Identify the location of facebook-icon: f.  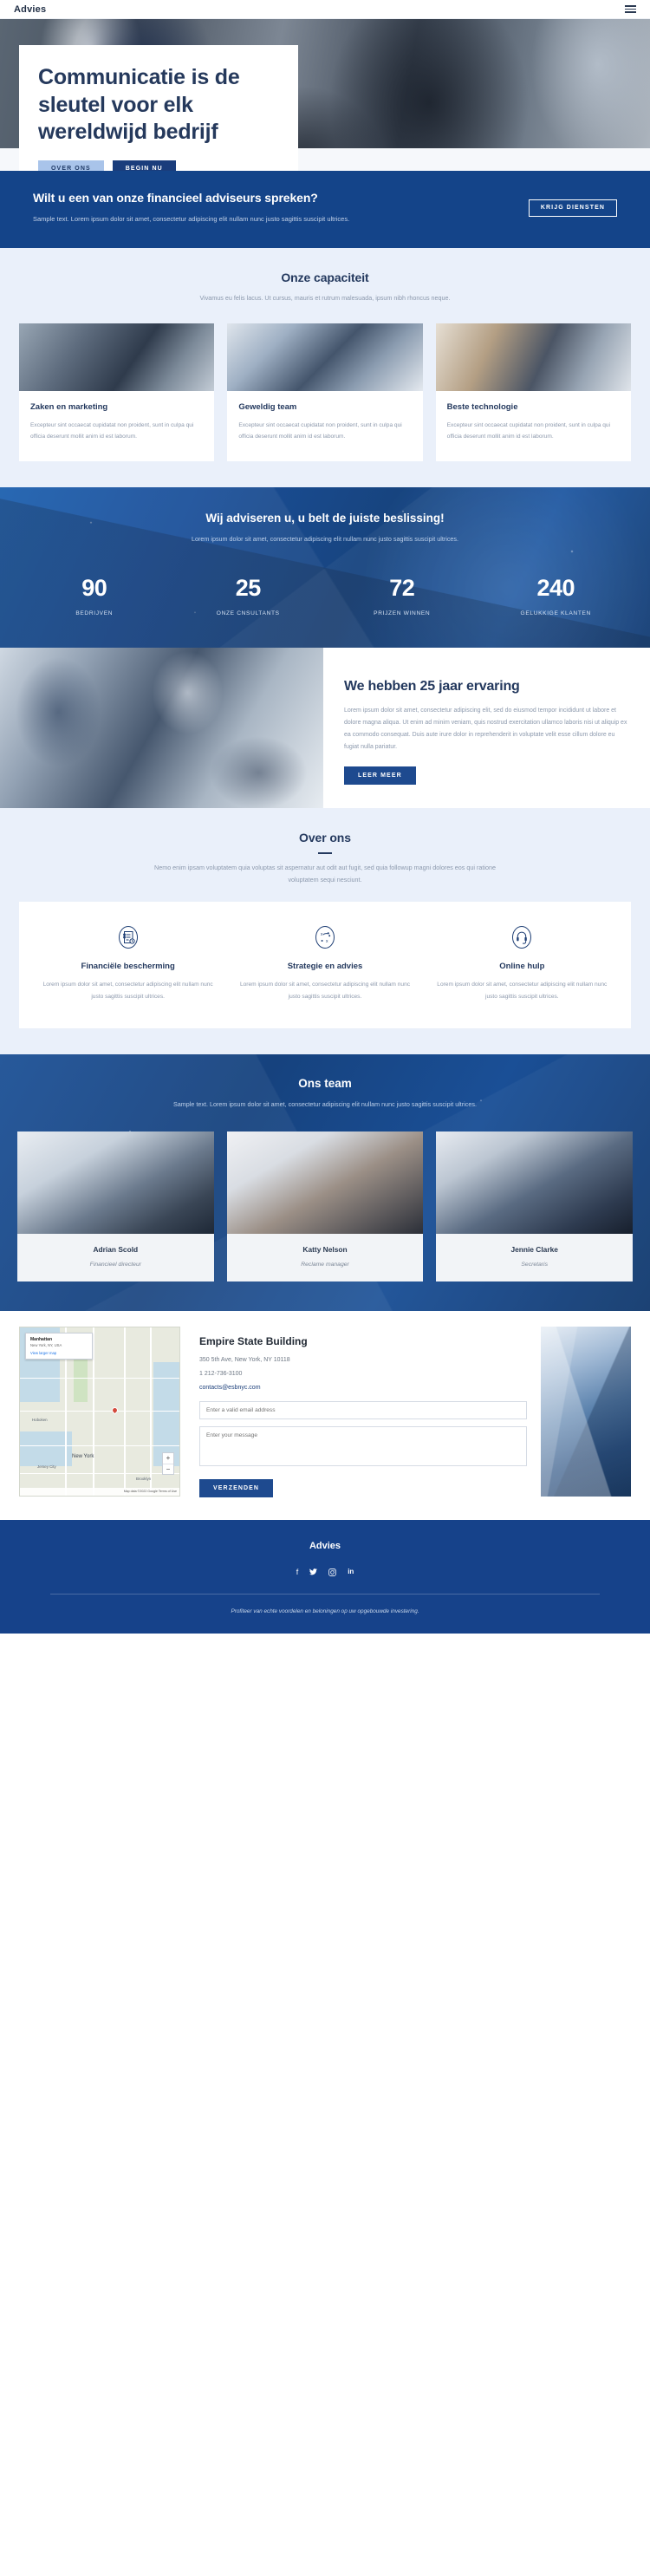
(297, 1573).